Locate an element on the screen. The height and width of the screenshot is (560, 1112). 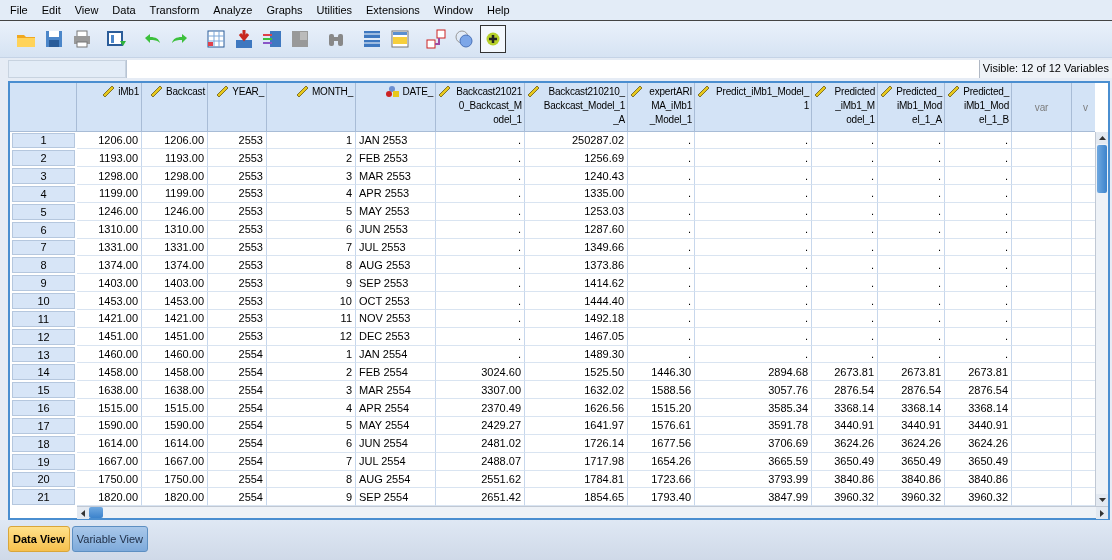
table-cell: 1331.00 is located at coordinates (175, 247).